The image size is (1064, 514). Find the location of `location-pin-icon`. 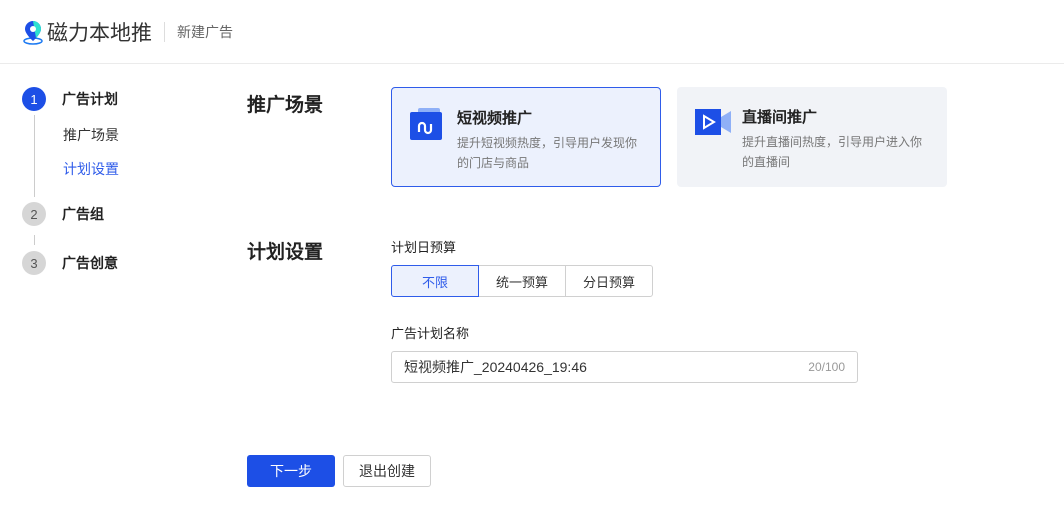

location-pin-icon is located at coordinates (33, 32).